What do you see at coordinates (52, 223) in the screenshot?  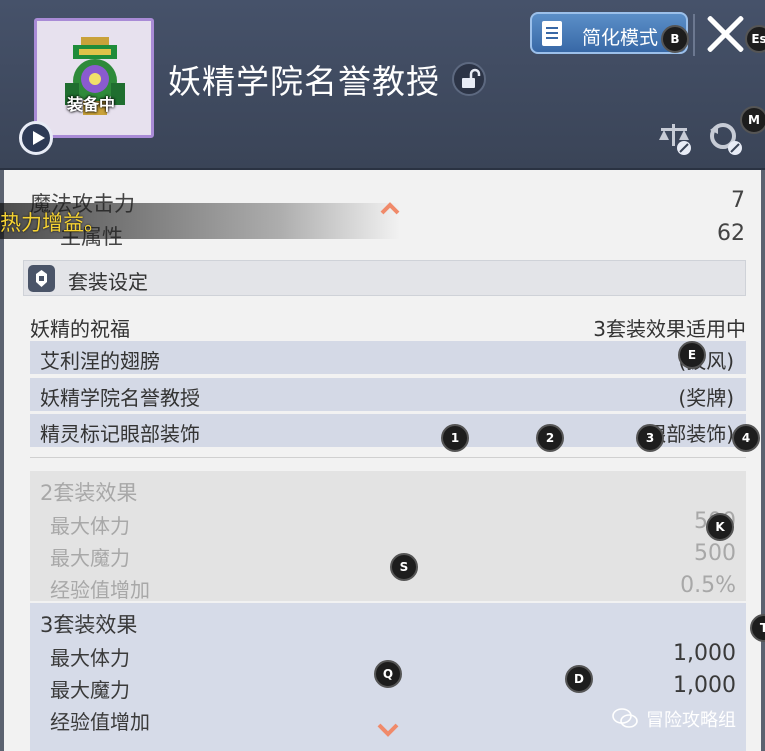 I see `buff-tooltip-text: 热力增益。` at bounding box center [52, 223].